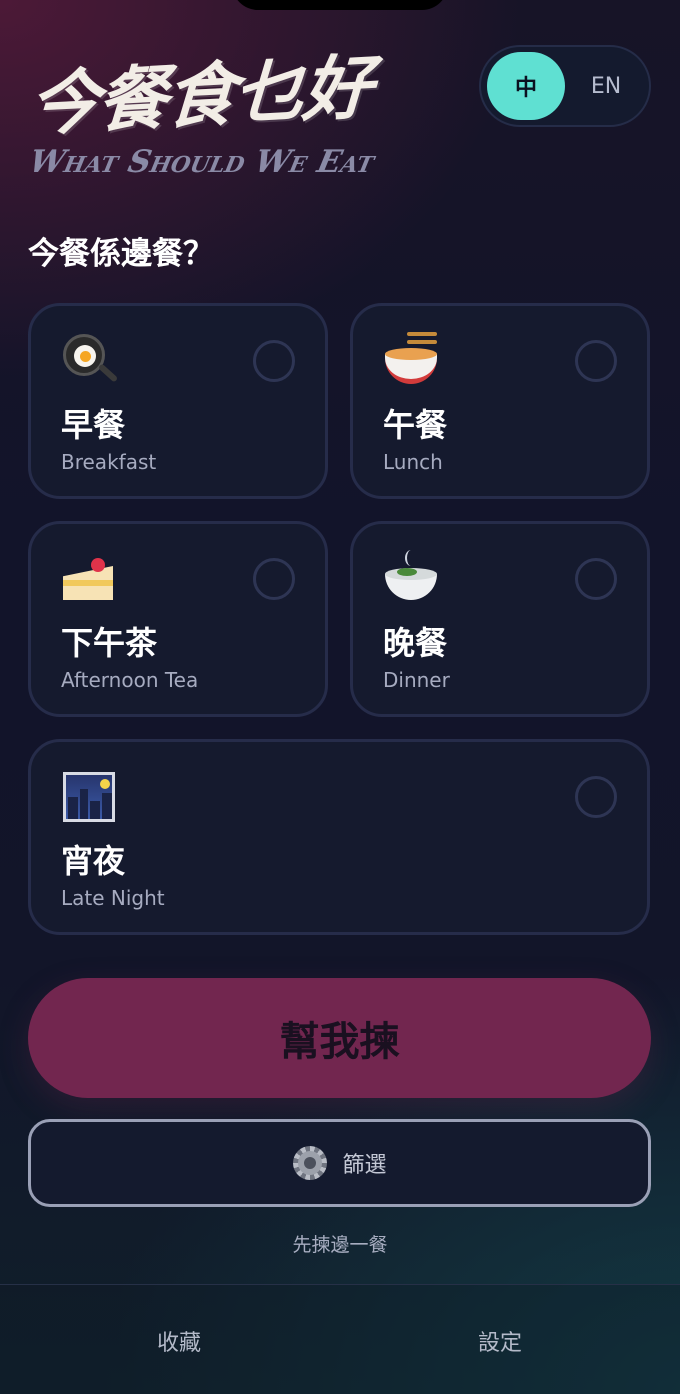 The width and height of the screenshot is (680, 1394). Describe the element at coordinates (340, 1339) in the screenshot. I see `bottom-tab-bar: 收藏 設定` at that location.